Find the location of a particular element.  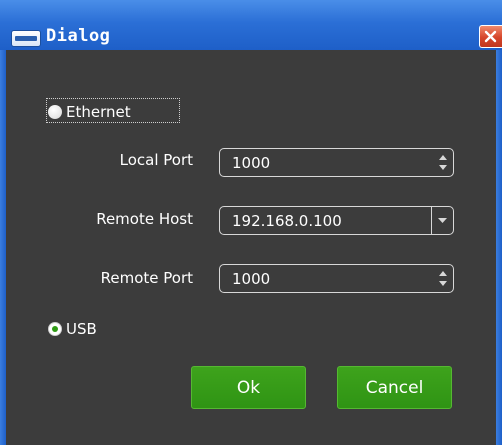

remote-host-dropdown-button is located at coordinates (442, 220).